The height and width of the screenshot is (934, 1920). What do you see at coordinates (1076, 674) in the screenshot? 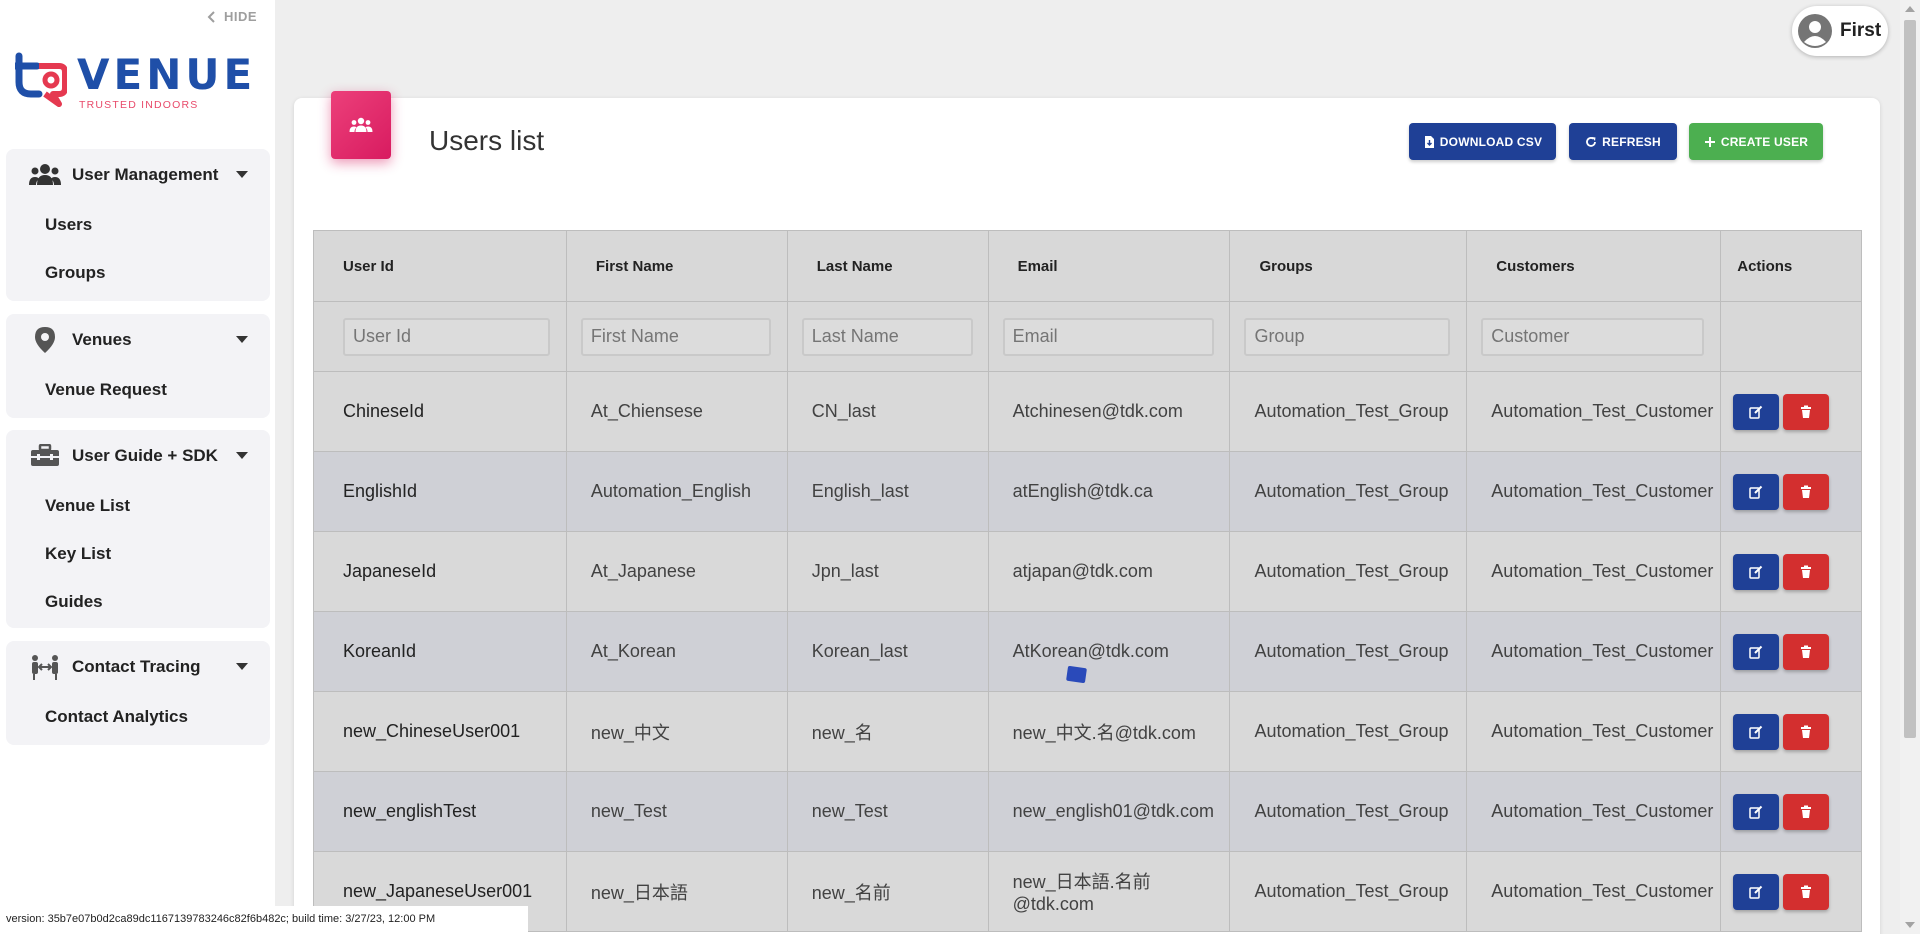
I see `cursor-artifact` at bounding box center [1076, 674].